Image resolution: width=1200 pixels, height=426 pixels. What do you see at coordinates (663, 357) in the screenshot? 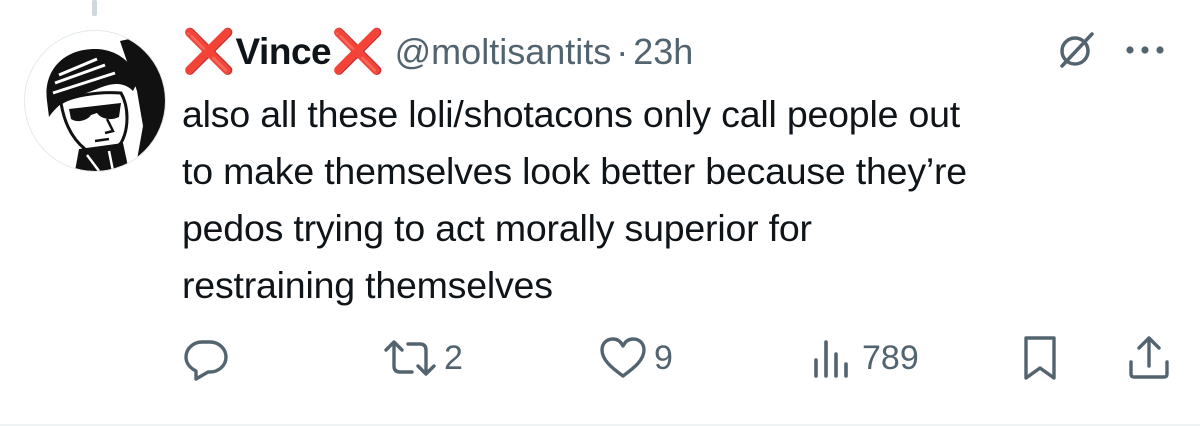
I see `like-count: 9` at bounding box center [663, 357].